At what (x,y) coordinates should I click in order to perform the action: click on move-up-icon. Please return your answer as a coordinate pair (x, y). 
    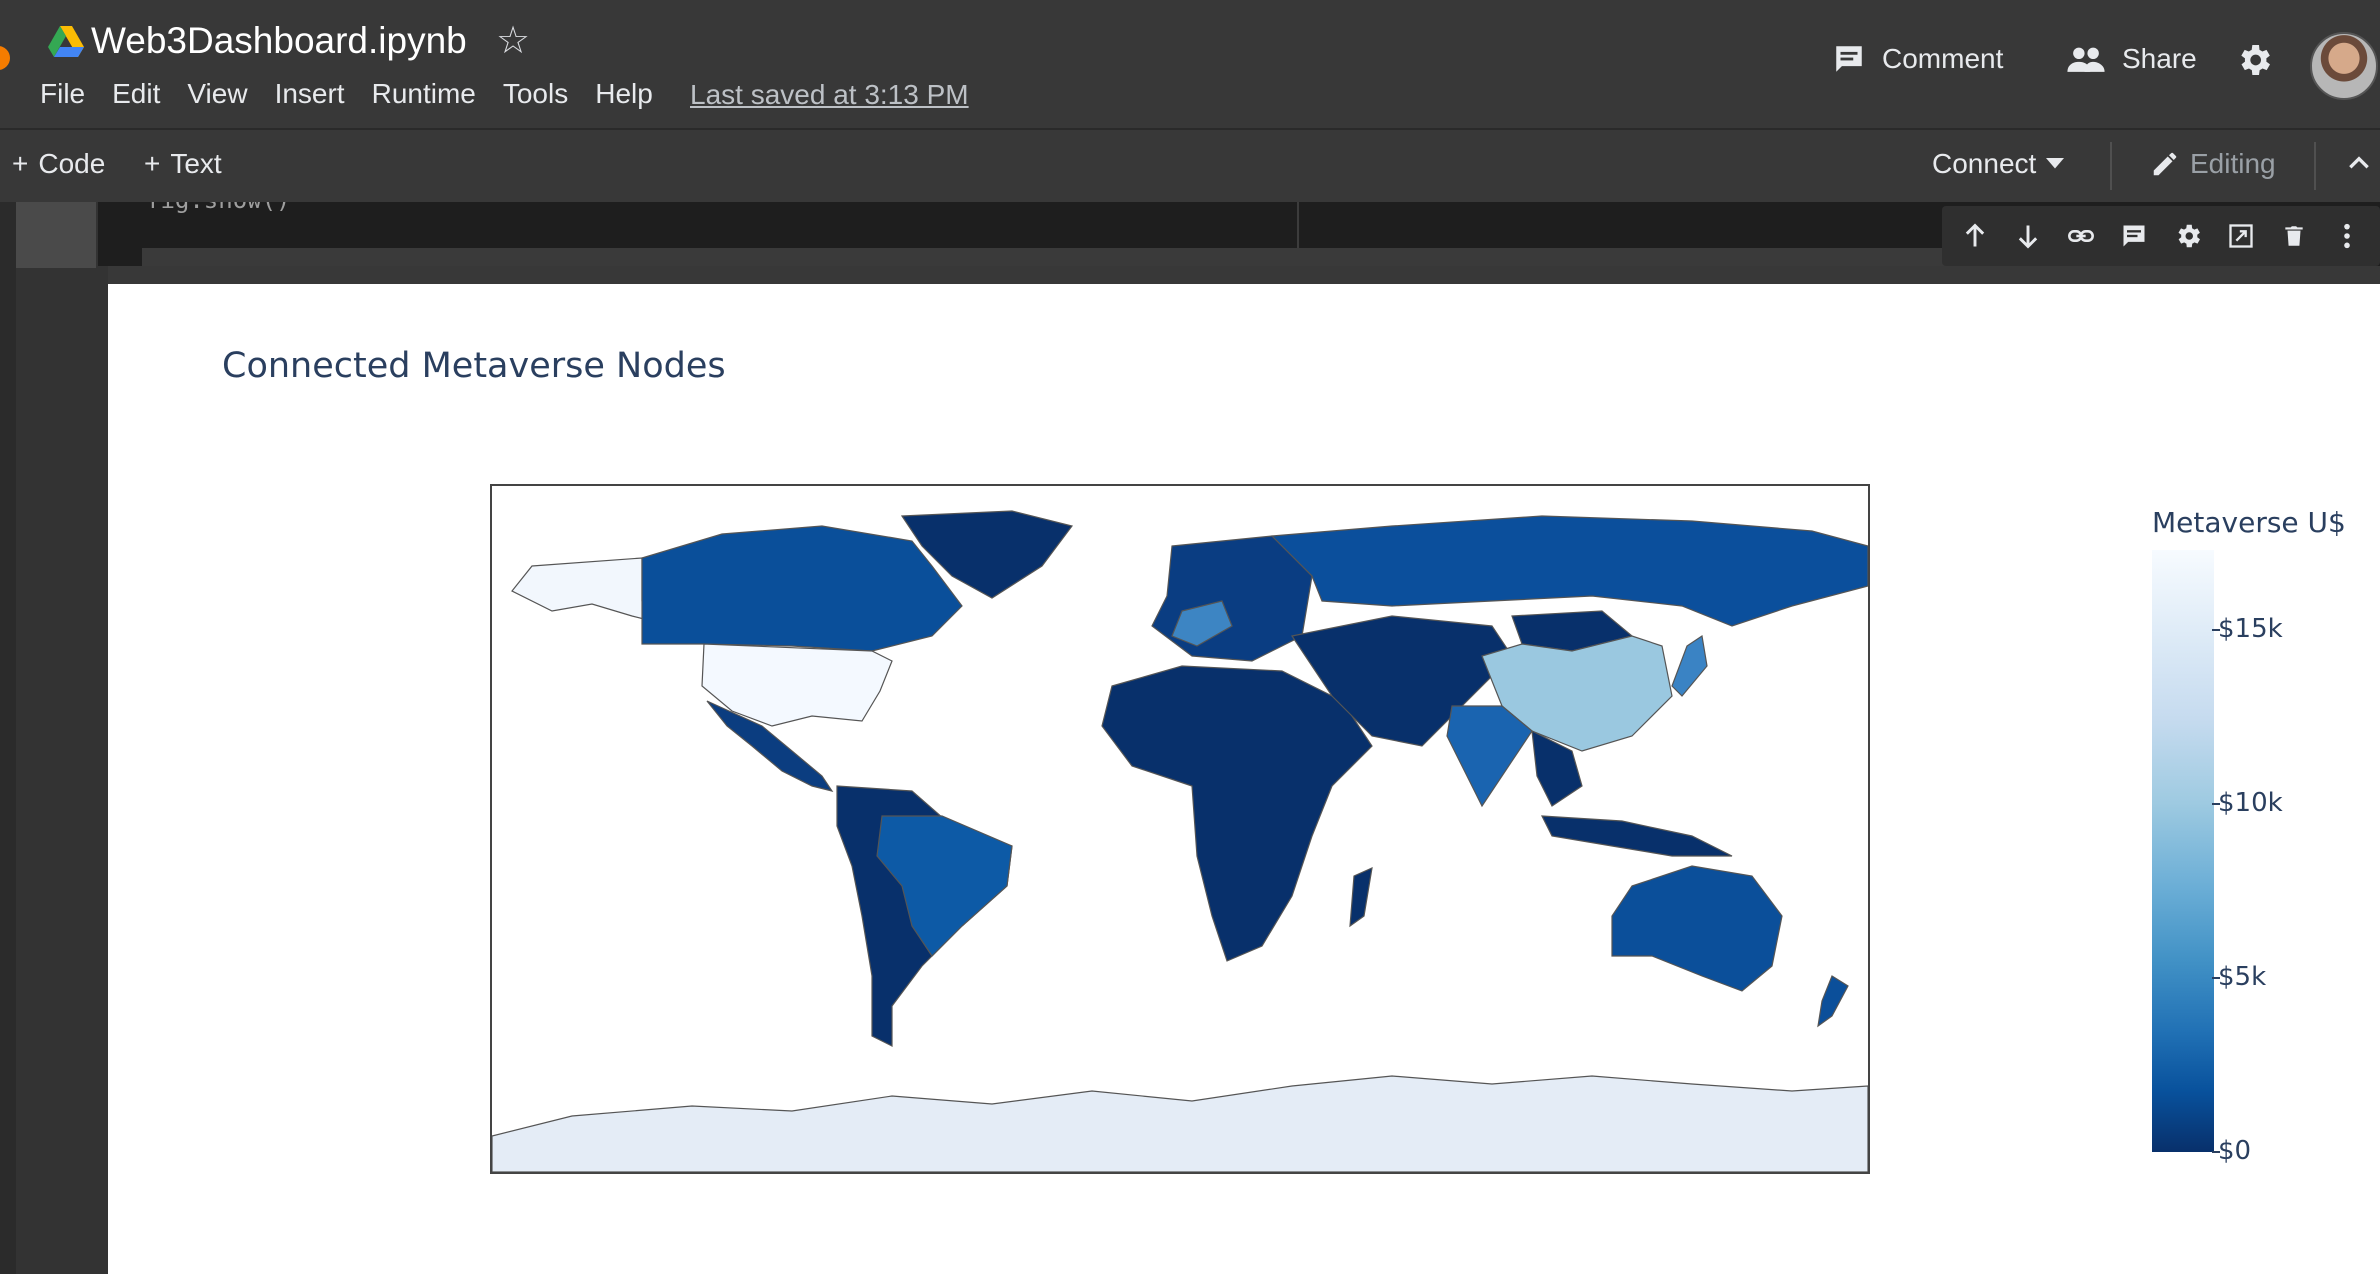
    Looking at the image, I should click on (1975, 236).